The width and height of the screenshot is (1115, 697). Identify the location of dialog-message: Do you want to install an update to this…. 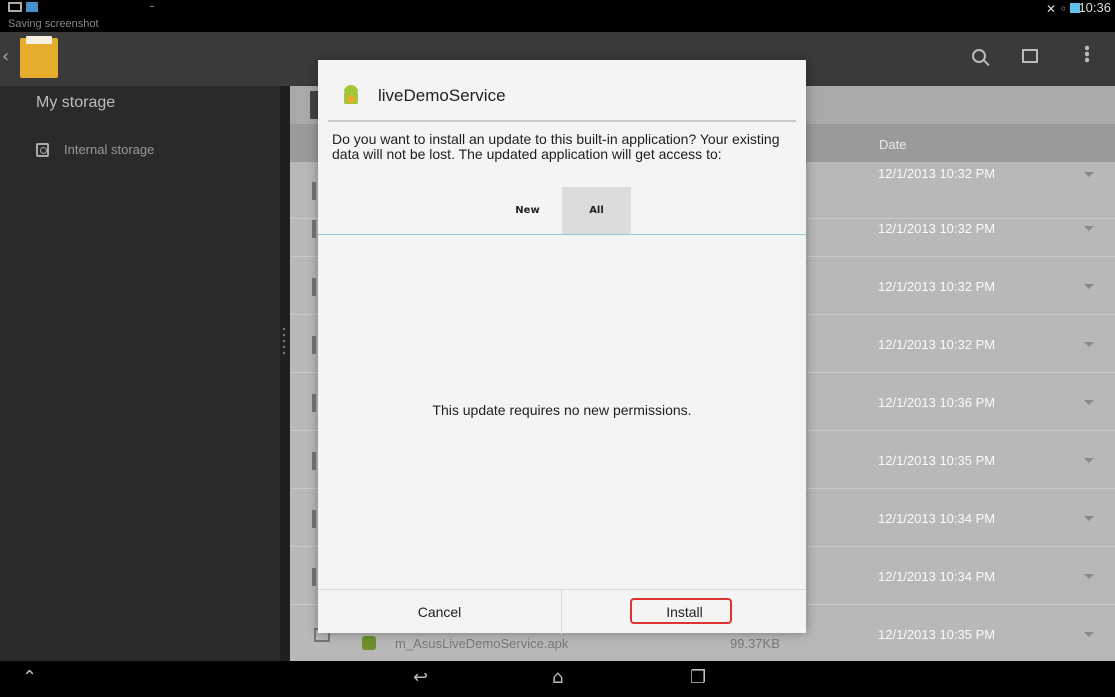
(556, 146).